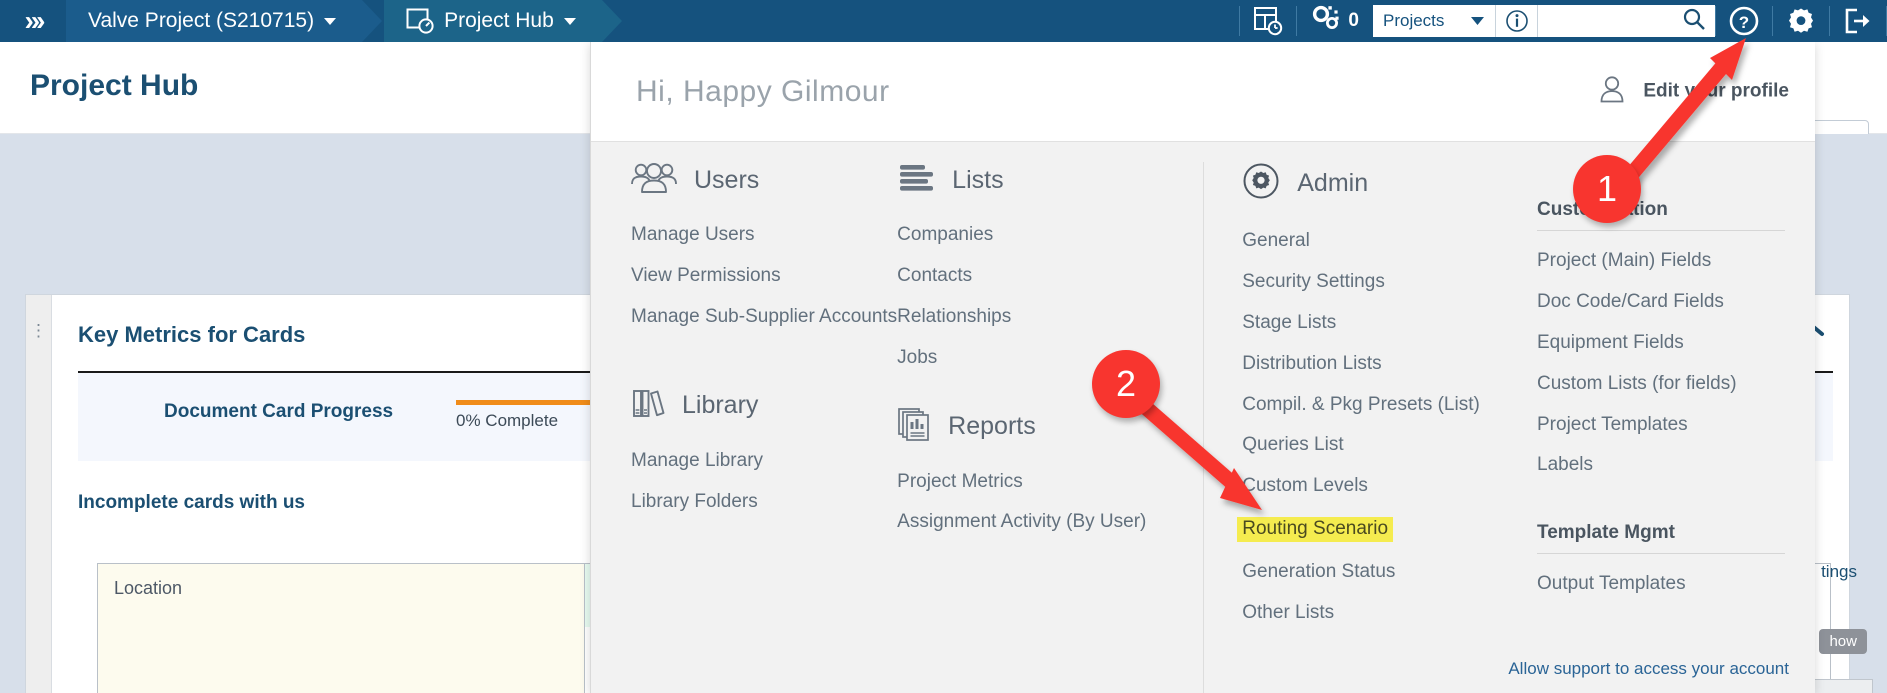  Describe the element at coordinates (1843, 641) in the screenshot. I see `show-pill-partial: how` at that location.